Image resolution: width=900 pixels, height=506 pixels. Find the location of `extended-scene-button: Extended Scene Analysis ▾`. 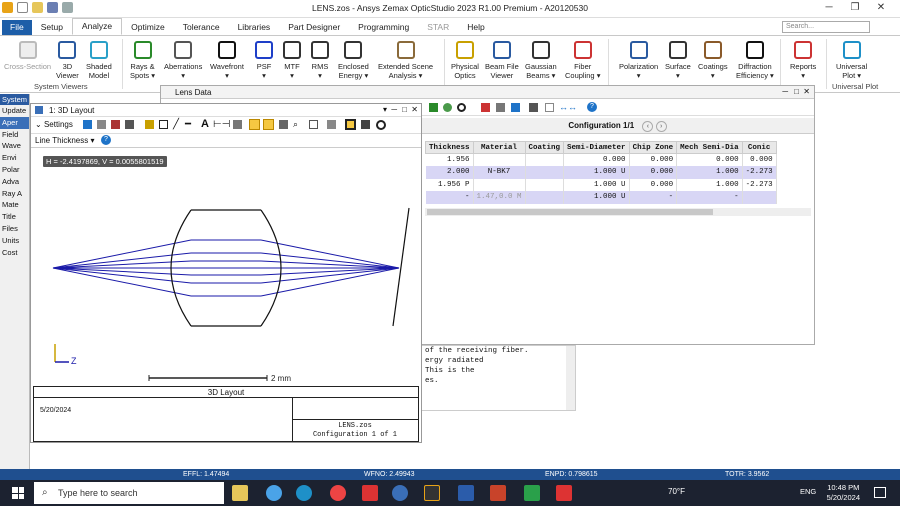

extended-scene-button: Extended Scene Analysis ▾ is located at coordinates (405, 59).